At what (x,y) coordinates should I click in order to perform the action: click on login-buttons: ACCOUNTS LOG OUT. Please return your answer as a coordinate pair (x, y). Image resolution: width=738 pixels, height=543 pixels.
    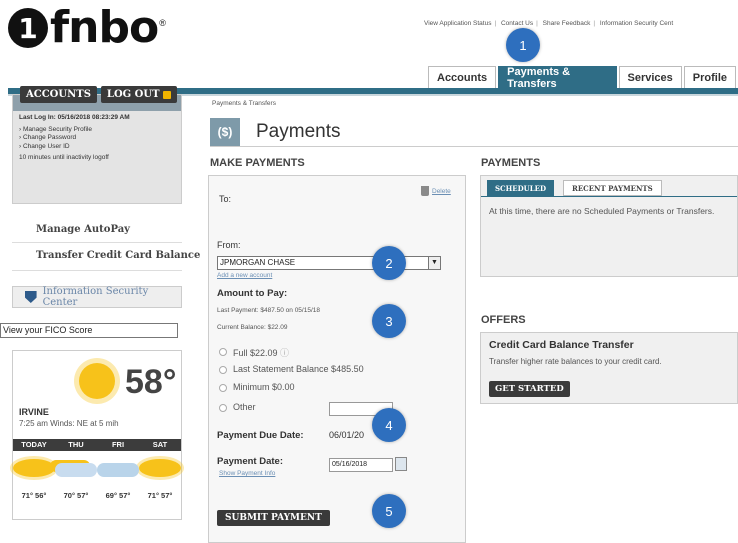
    Looking at the image, I should click on (100, 94).